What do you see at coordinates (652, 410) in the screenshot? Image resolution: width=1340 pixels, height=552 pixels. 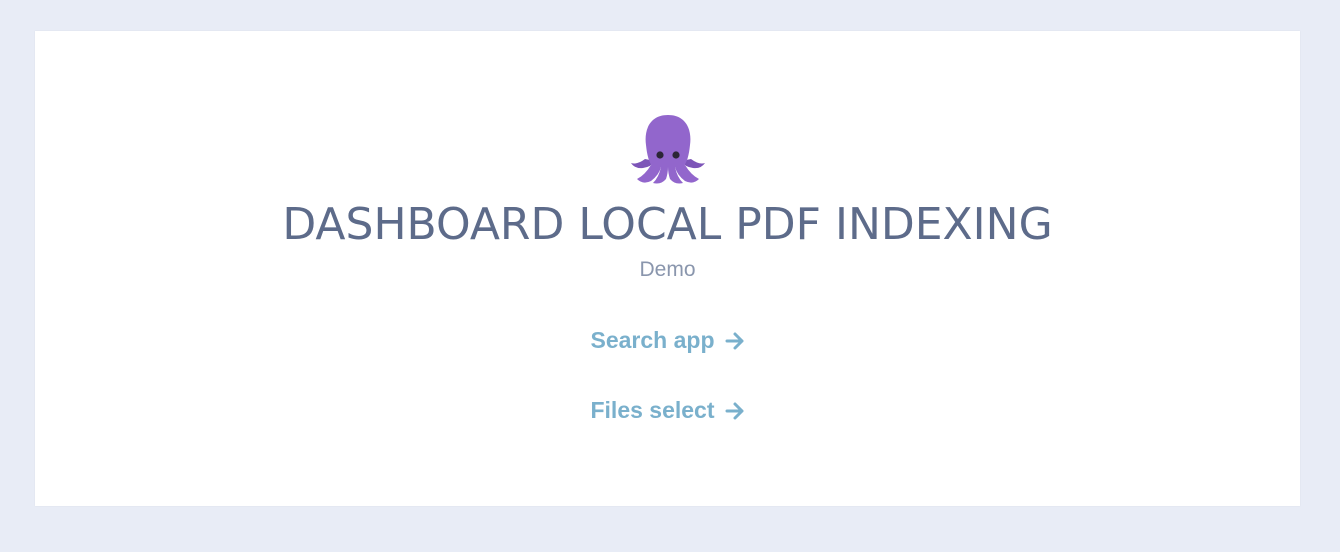 I see `files-select-link-label: Files select` at bounding box center [652, 410].